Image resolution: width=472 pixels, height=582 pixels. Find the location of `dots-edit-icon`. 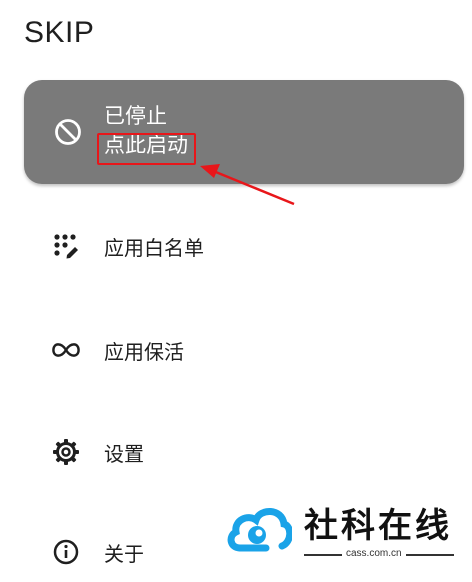

dots-edit-icon is located at coordinates (66, 246).